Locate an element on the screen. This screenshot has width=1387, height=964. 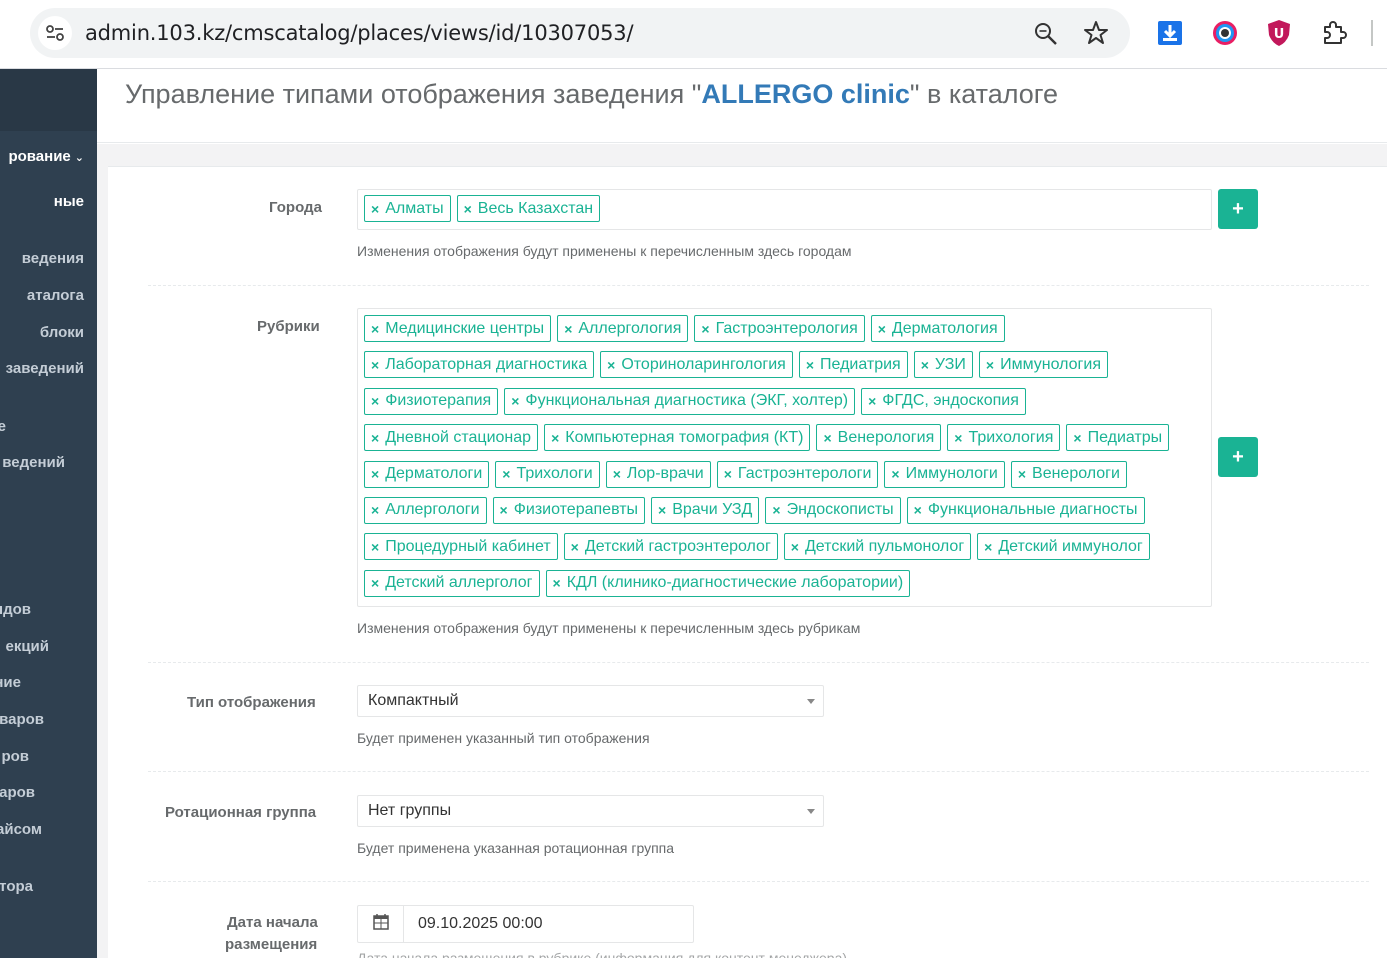
rubrics-tag: × Трихология is located at coordinates (1004, 438).